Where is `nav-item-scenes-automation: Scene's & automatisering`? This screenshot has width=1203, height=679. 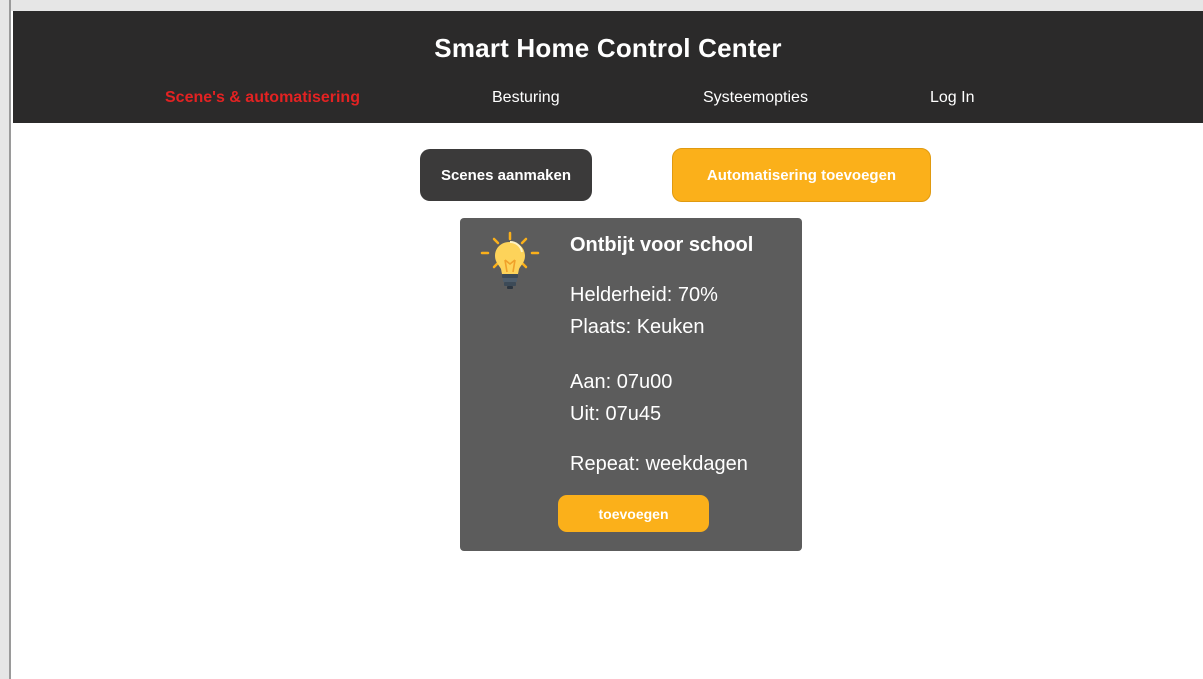
nav-item-scenes-automation: Scene's & automatisering is located at coordinates (262, 98).